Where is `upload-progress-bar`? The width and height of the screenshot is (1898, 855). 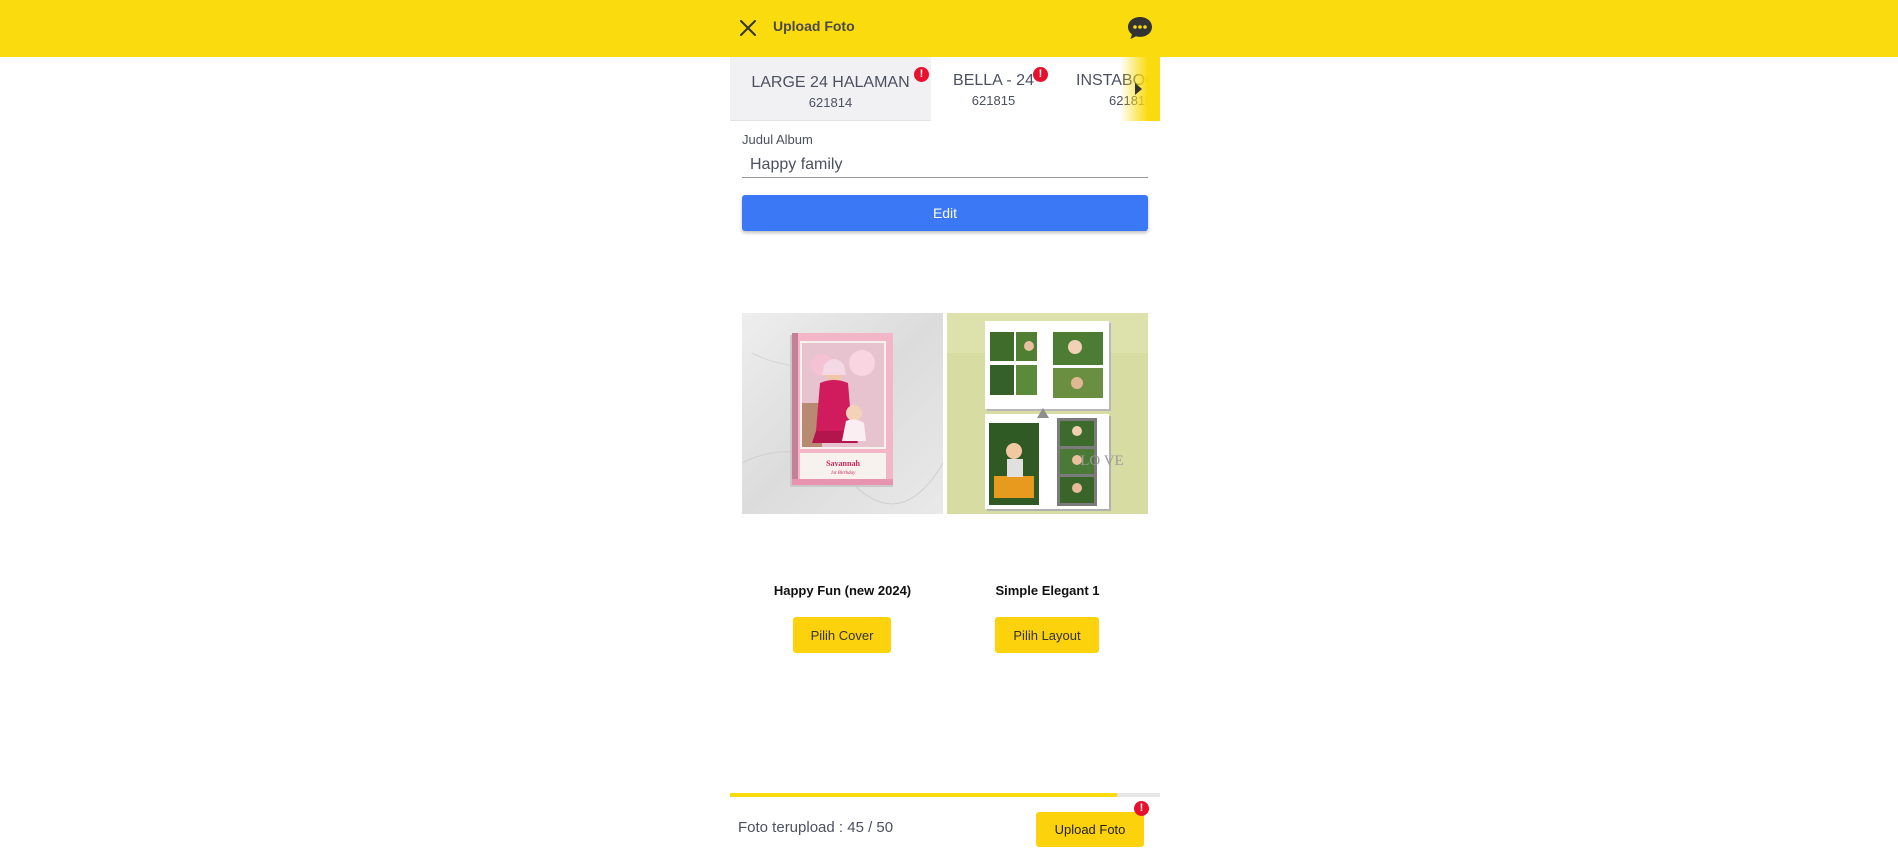
upload-progress-bar is located at coordinates (945, 795).